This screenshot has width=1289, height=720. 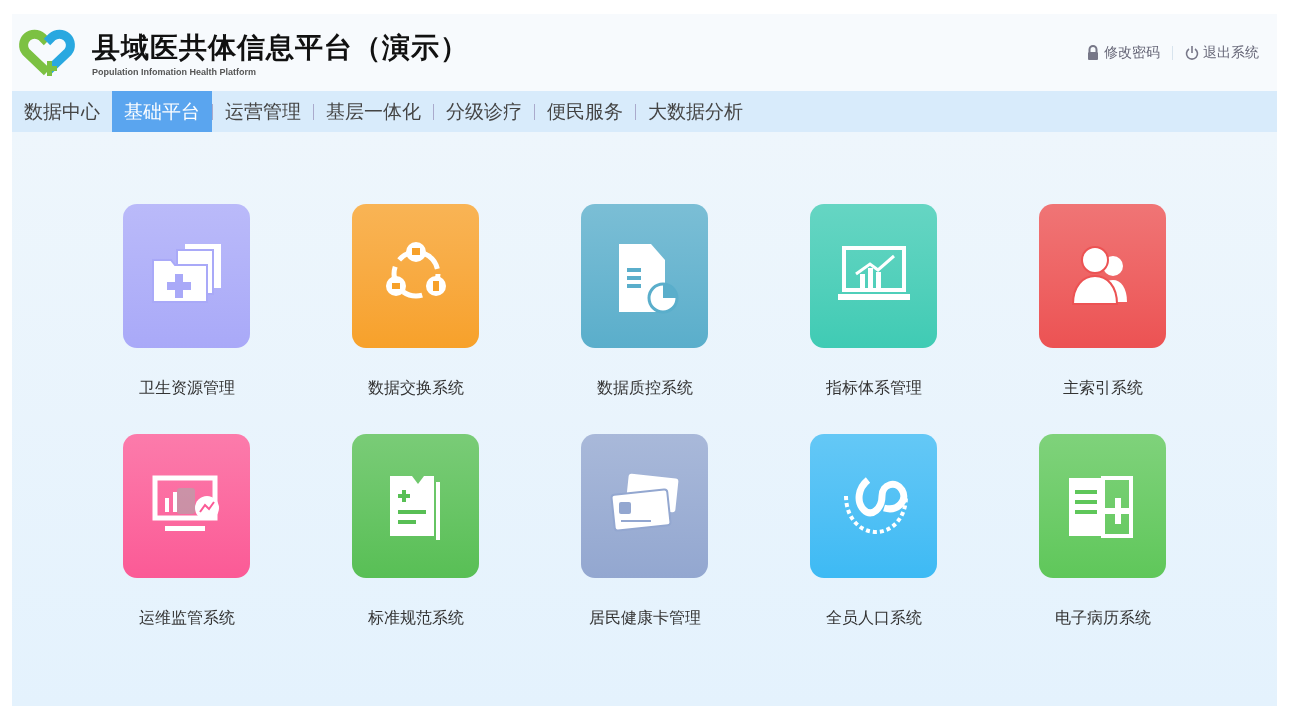 I want to click on power-icon, so click(x=1192, y=52).